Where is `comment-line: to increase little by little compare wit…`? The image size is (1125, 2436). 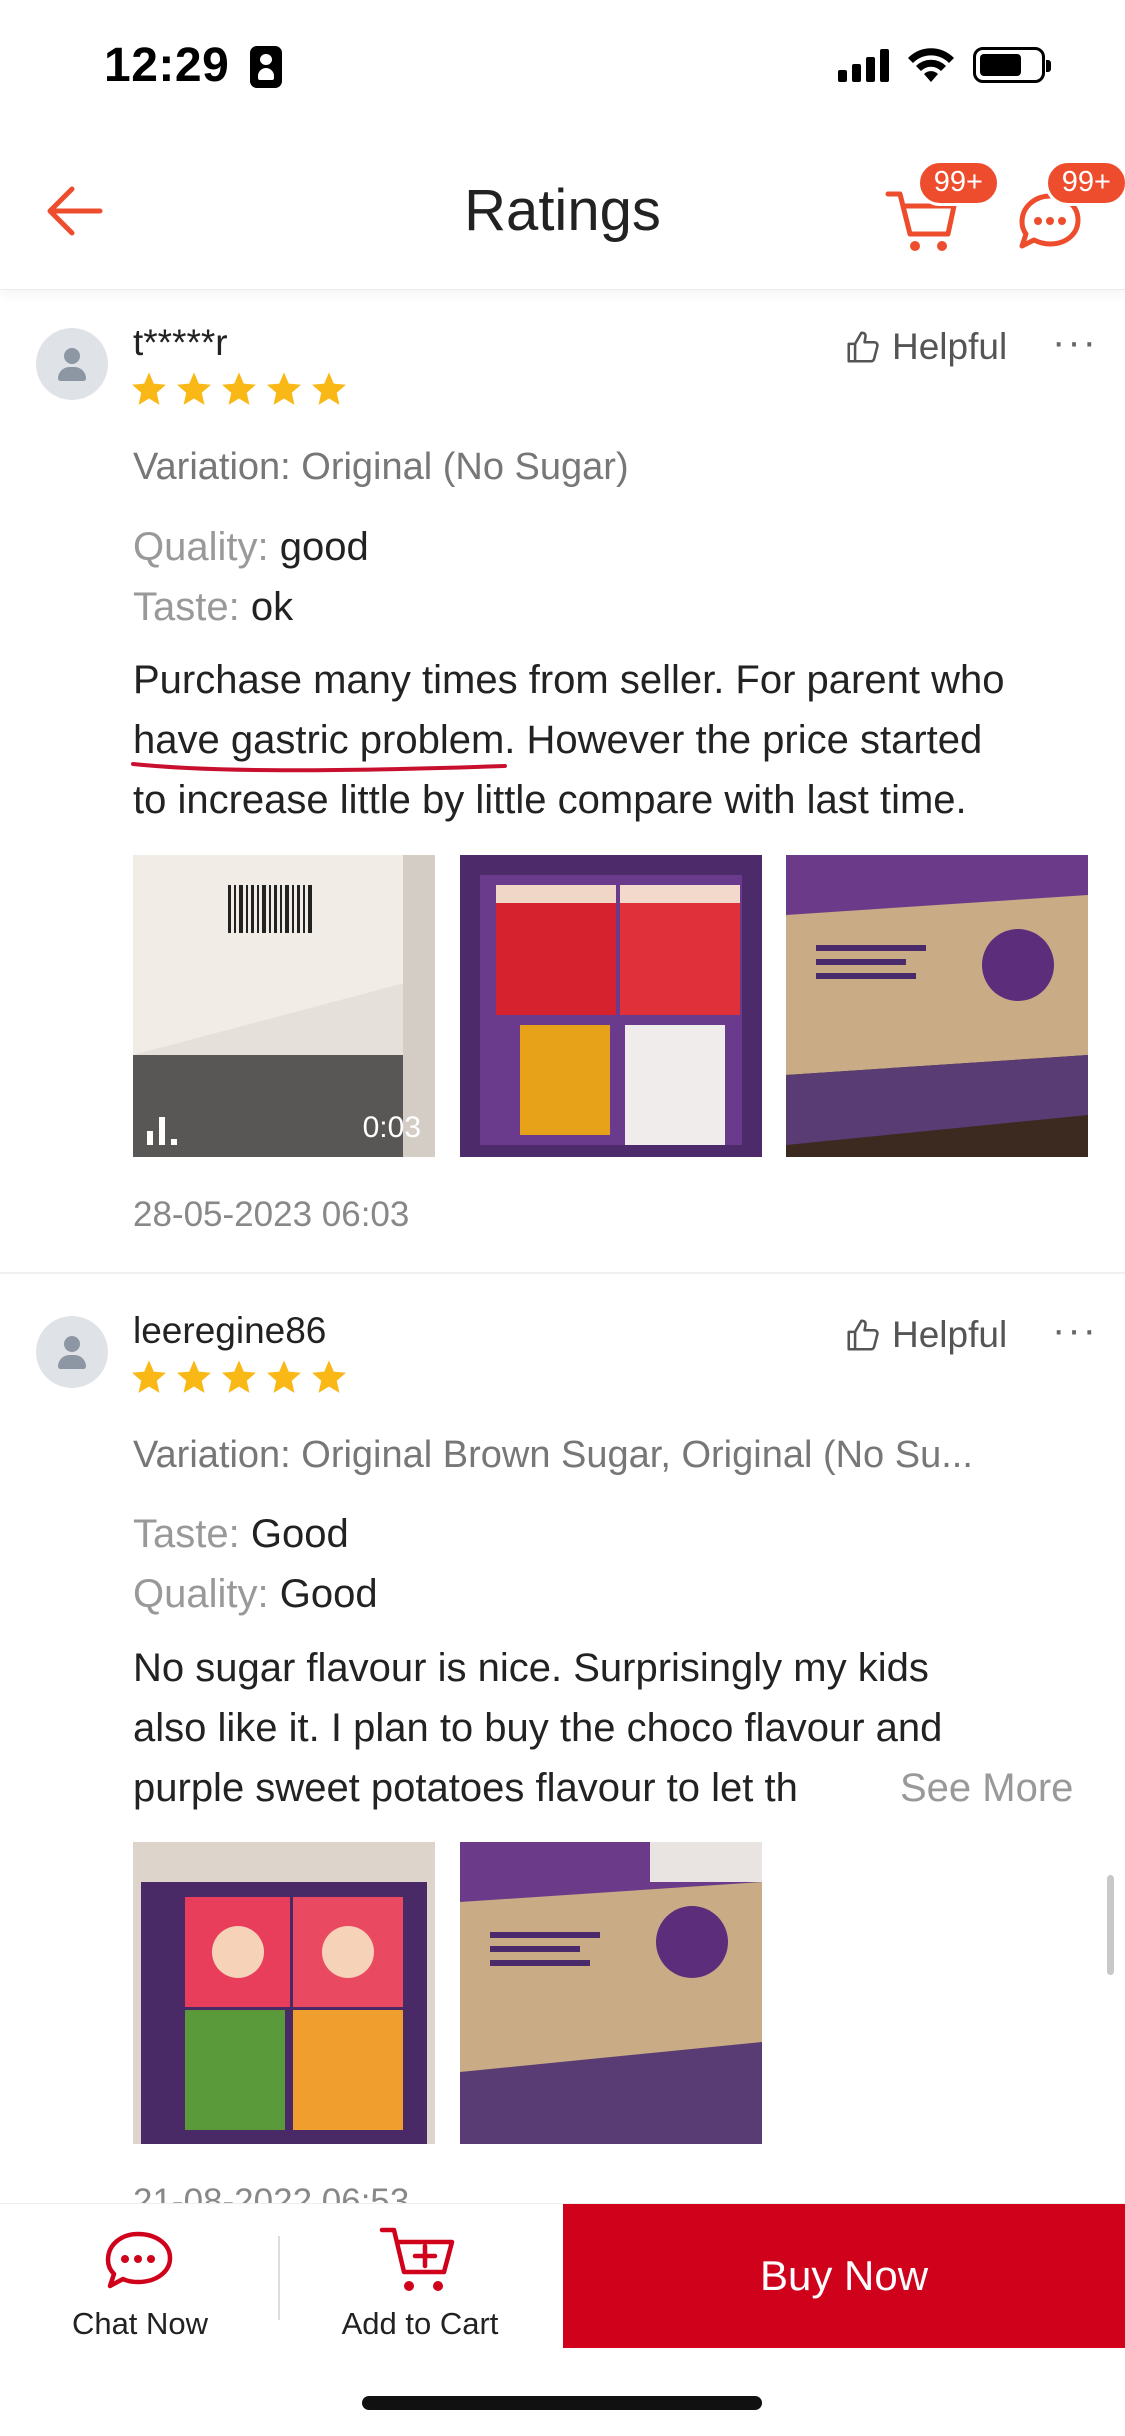 comment-line: to increase little by little compare wit… is located at coordinates (550, 800).